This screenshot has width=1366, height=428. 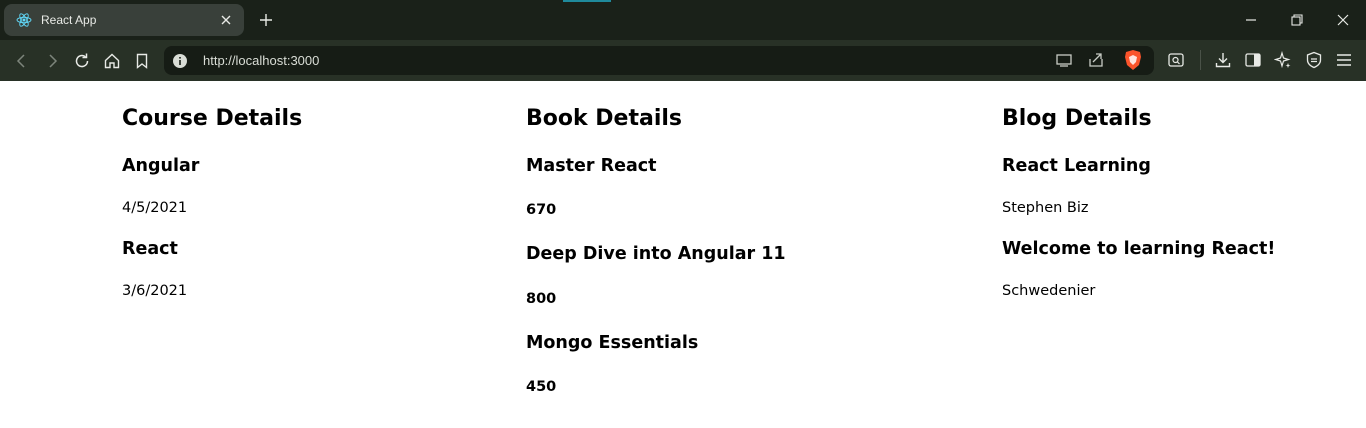 I want to click on tab-close-icon, so click(x=226, y=20).